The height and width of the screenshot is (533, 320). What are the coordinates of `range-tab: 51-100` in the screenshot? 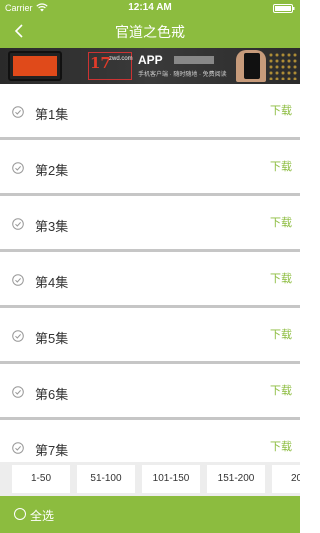 It's located at (106, 479).